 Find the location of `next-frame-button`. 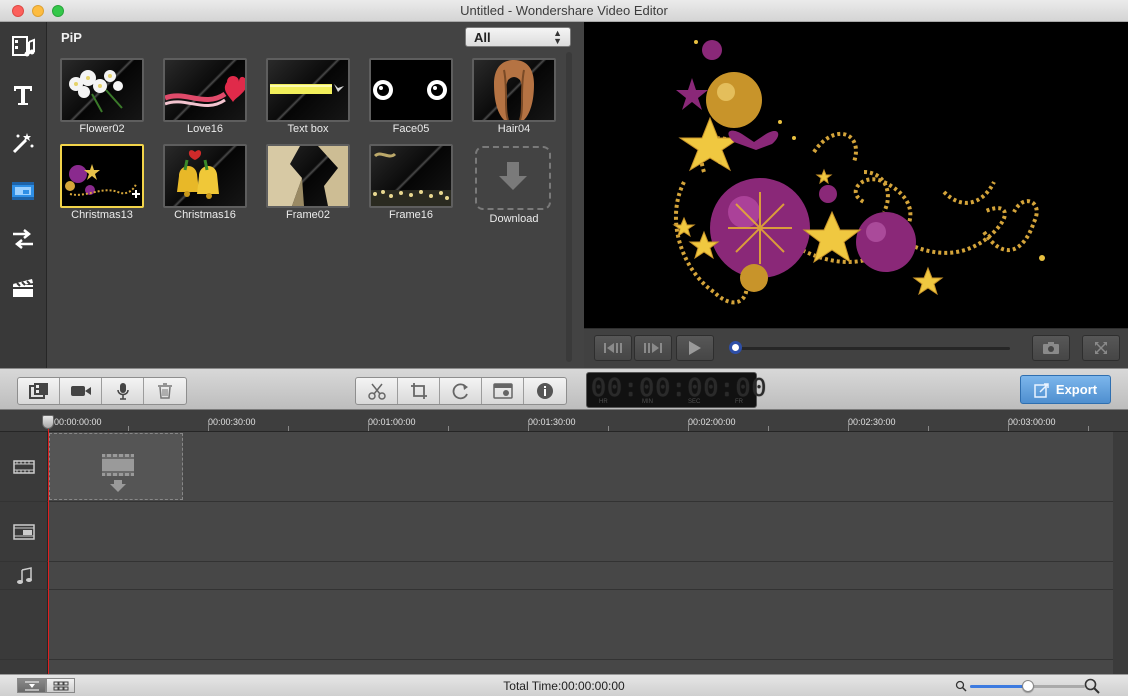

next-frame-button is located at coordinates (653, 348).